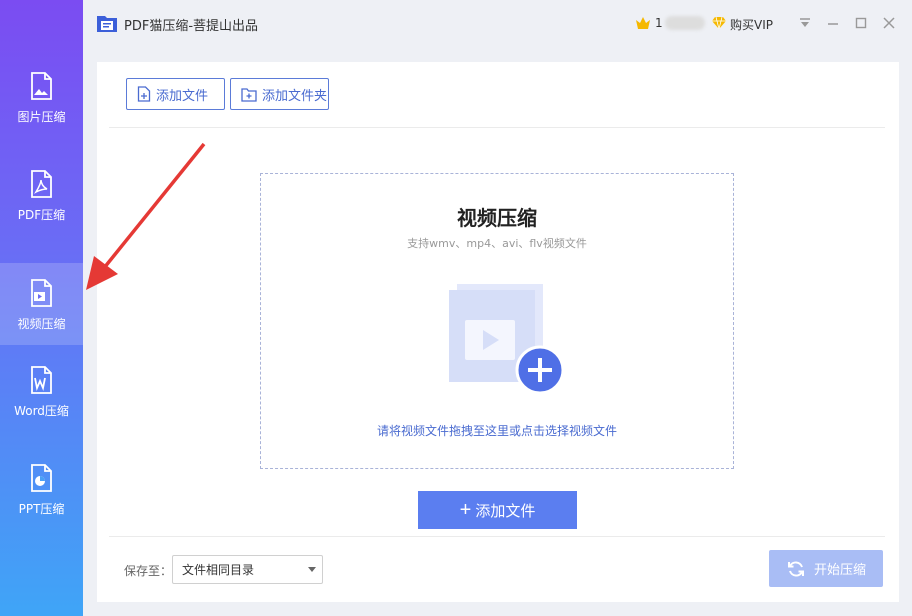  What do you see at coordinates (497, 218) in the screenshot?
I see `drop-zone-title: 视频压缩` at bounding box center [497, 218].